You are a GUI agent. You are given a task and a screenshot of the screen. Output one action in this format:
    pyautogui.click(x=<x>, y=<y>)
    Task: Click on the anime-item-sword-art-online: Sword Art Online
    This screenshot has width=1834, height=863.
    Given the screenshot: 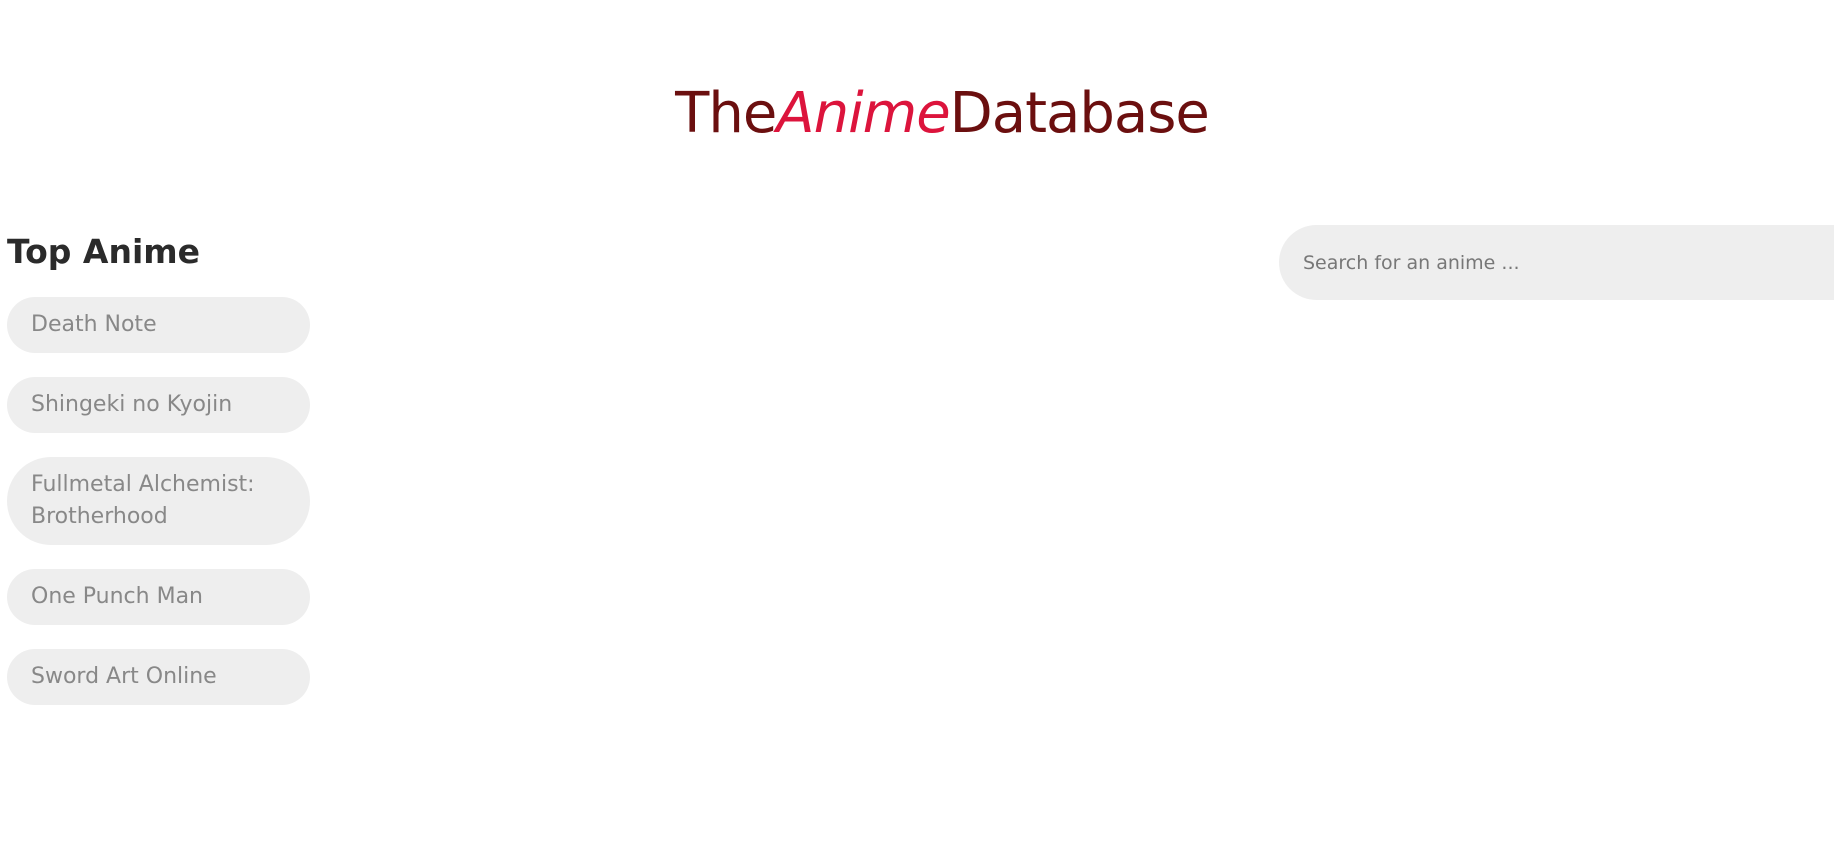 What is the action you would take?
    pyautogui.click(x=158, y=677)
    